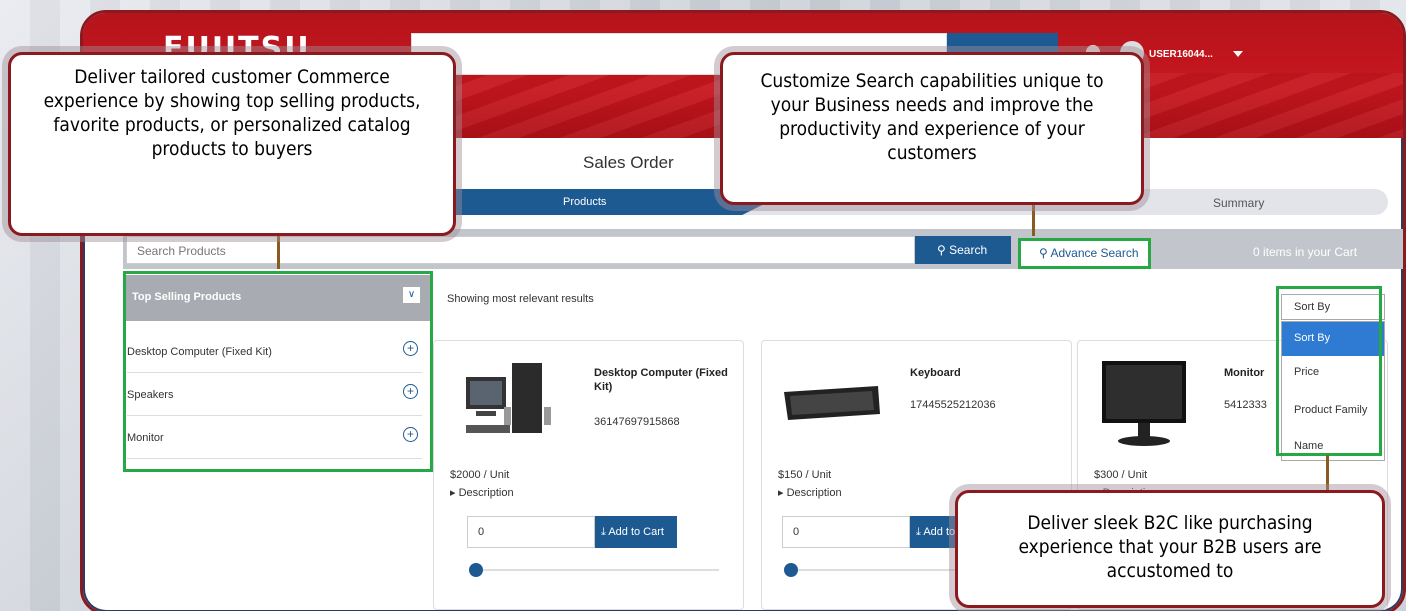 The width and height of the screenshot is (1406, 611). What do you see at coordinates (1238, 203) in the screenshot?
I see `step-summary-label: Summary` at bounding box center [1238, 203].